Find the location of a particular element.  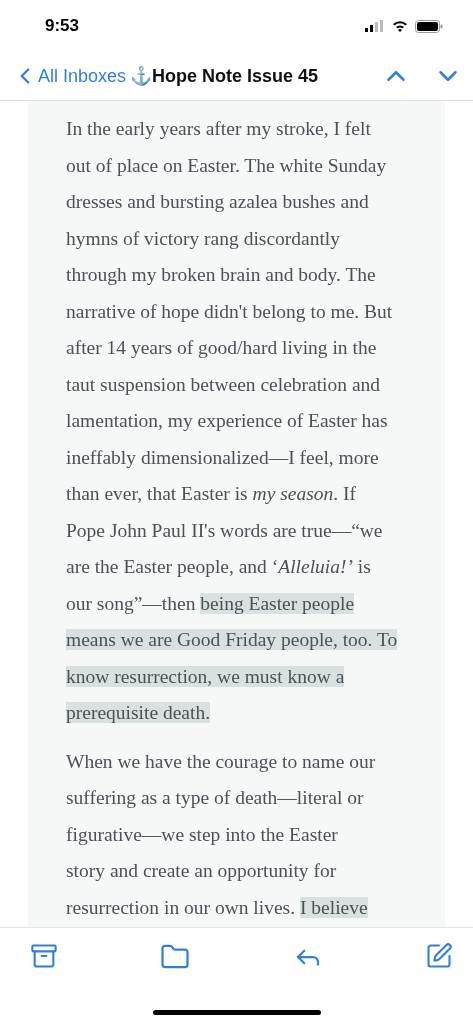

message-title: ⚓Hope Note Issue 45 is located at coordinates (224, 76).